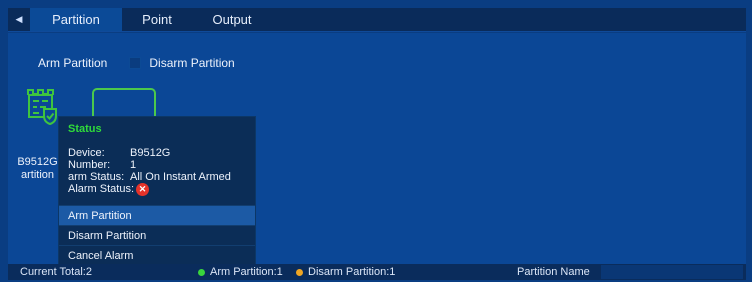 The height and width of the screenshot is (282, 752). I want to click on action-bar: Arm Partition Disarm Partition, so click(136, 63).